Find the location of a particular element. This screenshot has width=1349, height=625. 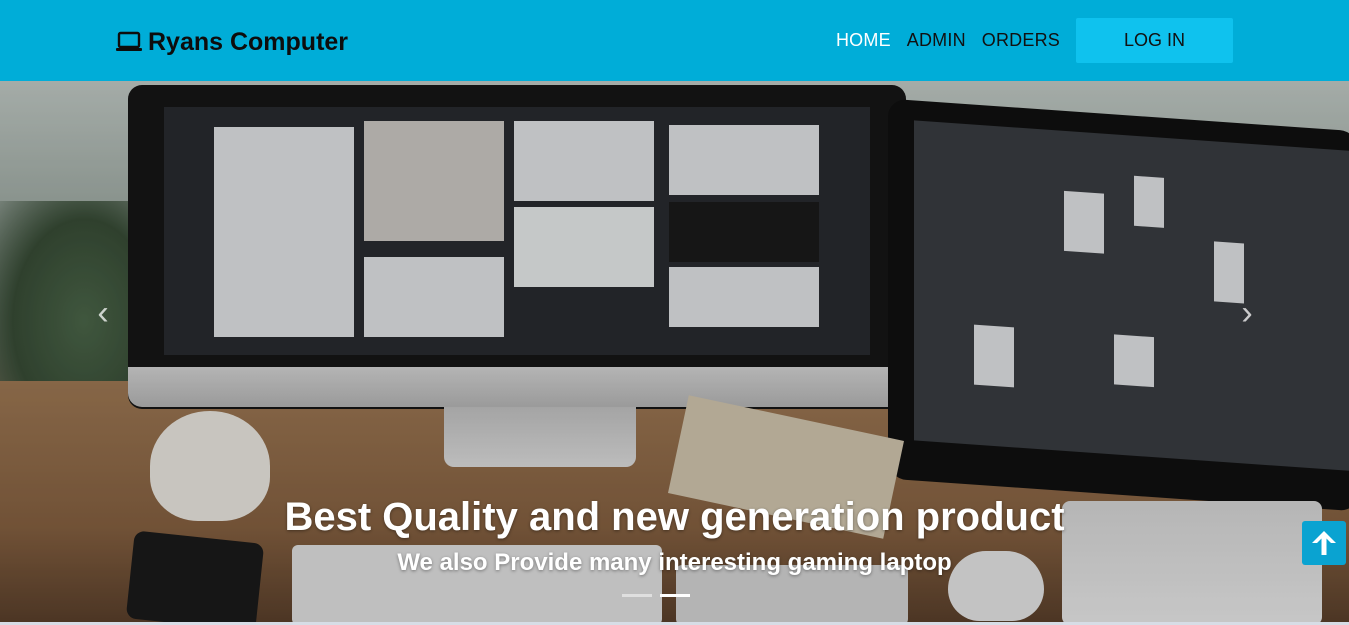

carousel-indicators is located at coordinates (656, 595).